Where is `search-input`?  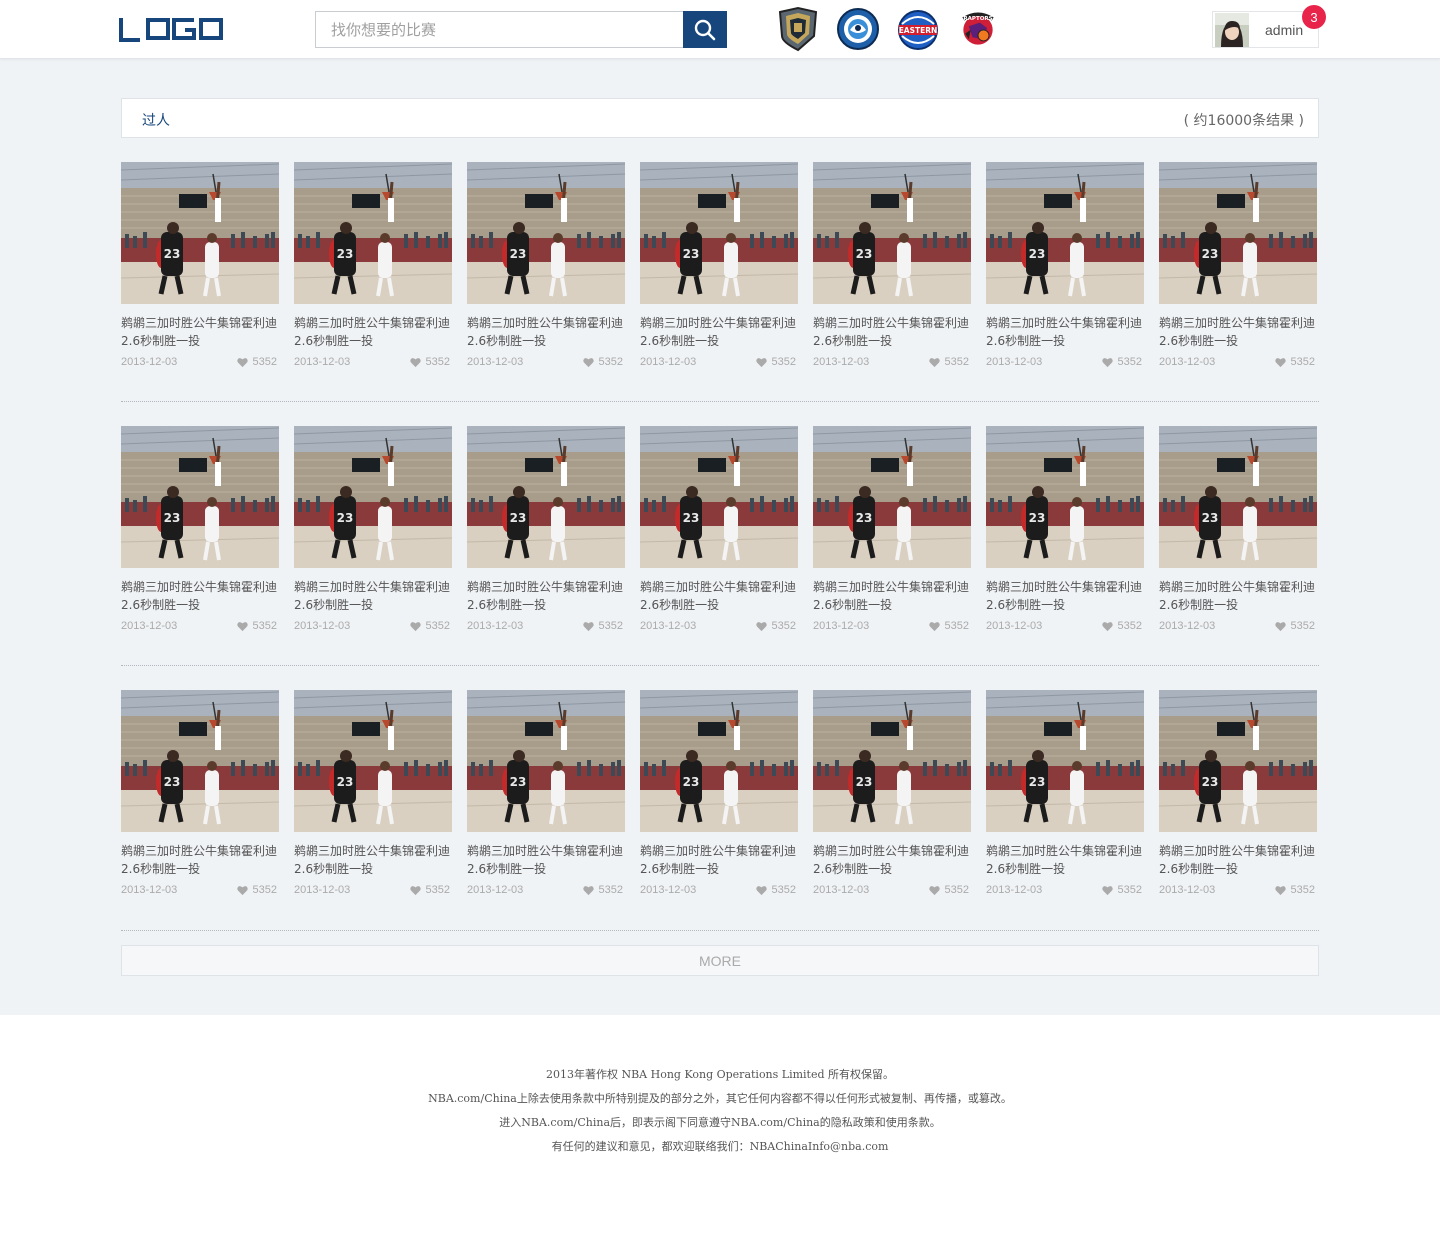
search-input is located at coordinates (499, 29).